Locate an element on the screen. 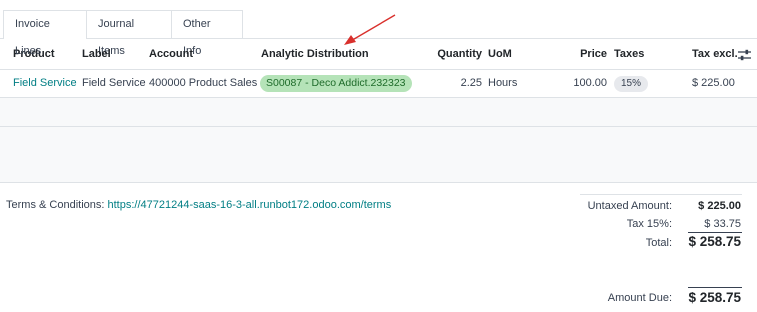 Image resolution: width=757 pixels, height=312 pixels. total-label: Total: is located at coordinates (658, 243).